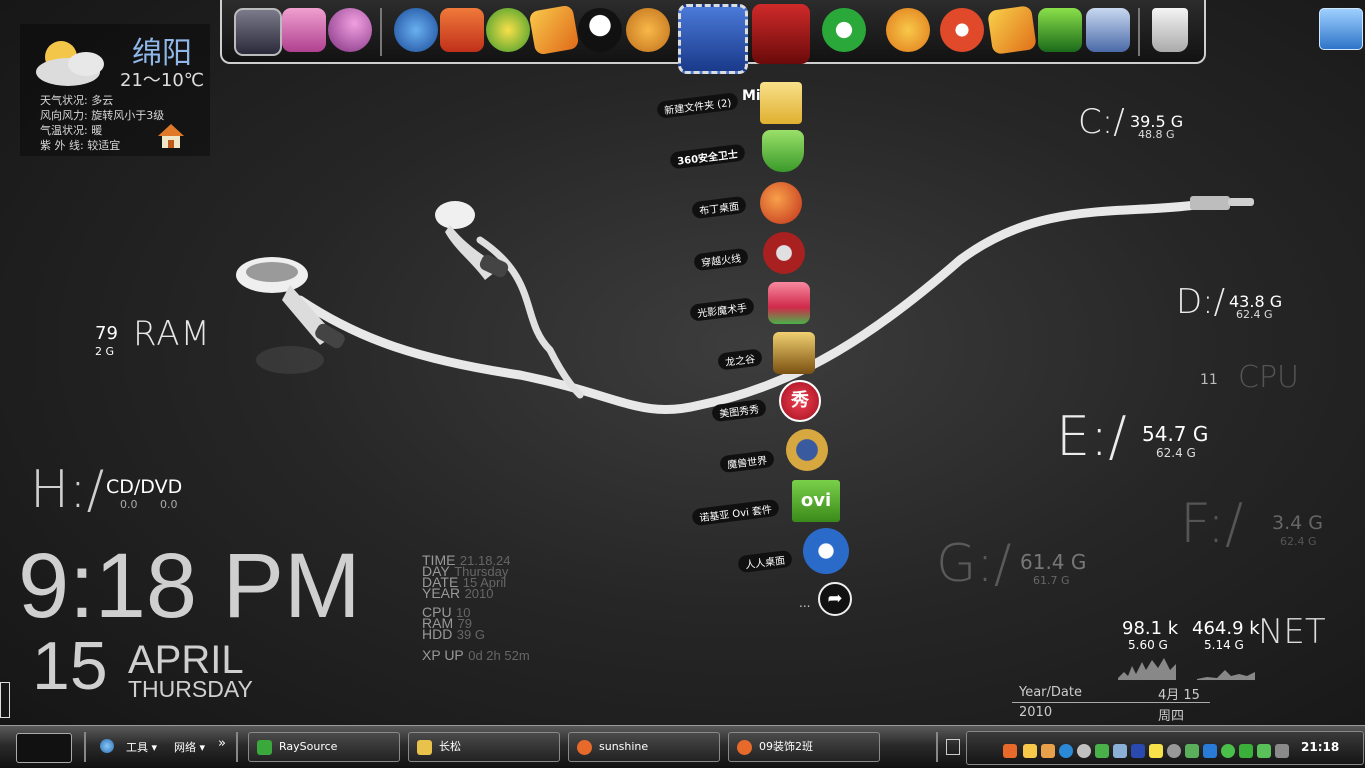  Describe the element at coordinates (222, 743) in the screenshot. I see `toolbar-chevron: »` at that location.